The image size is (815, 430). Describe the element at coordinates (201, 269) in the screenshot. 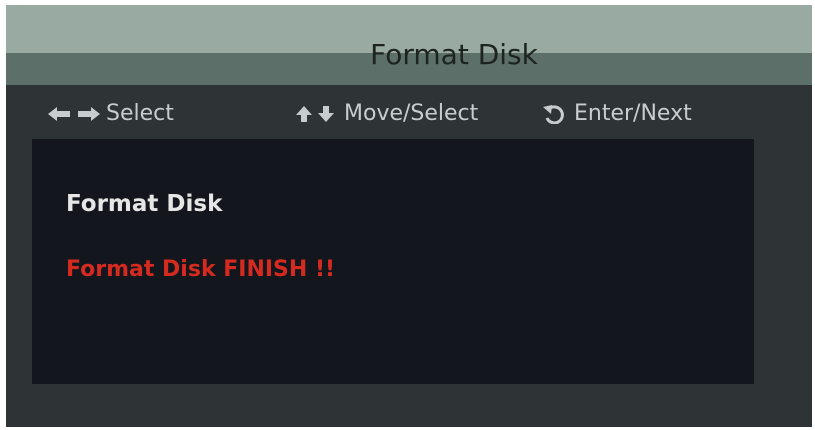

I see `format-status-message: Format Disk FINISH !!` at that location.